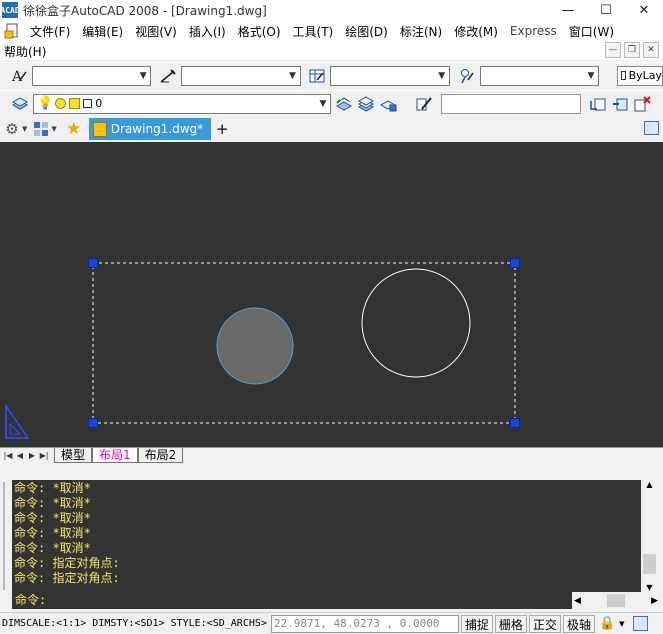 The image size is (663, 634). What do you see at coordinates (642, 104) in the screenshot?
I see `layer-delete-icon` at bounding box center [642, 104].